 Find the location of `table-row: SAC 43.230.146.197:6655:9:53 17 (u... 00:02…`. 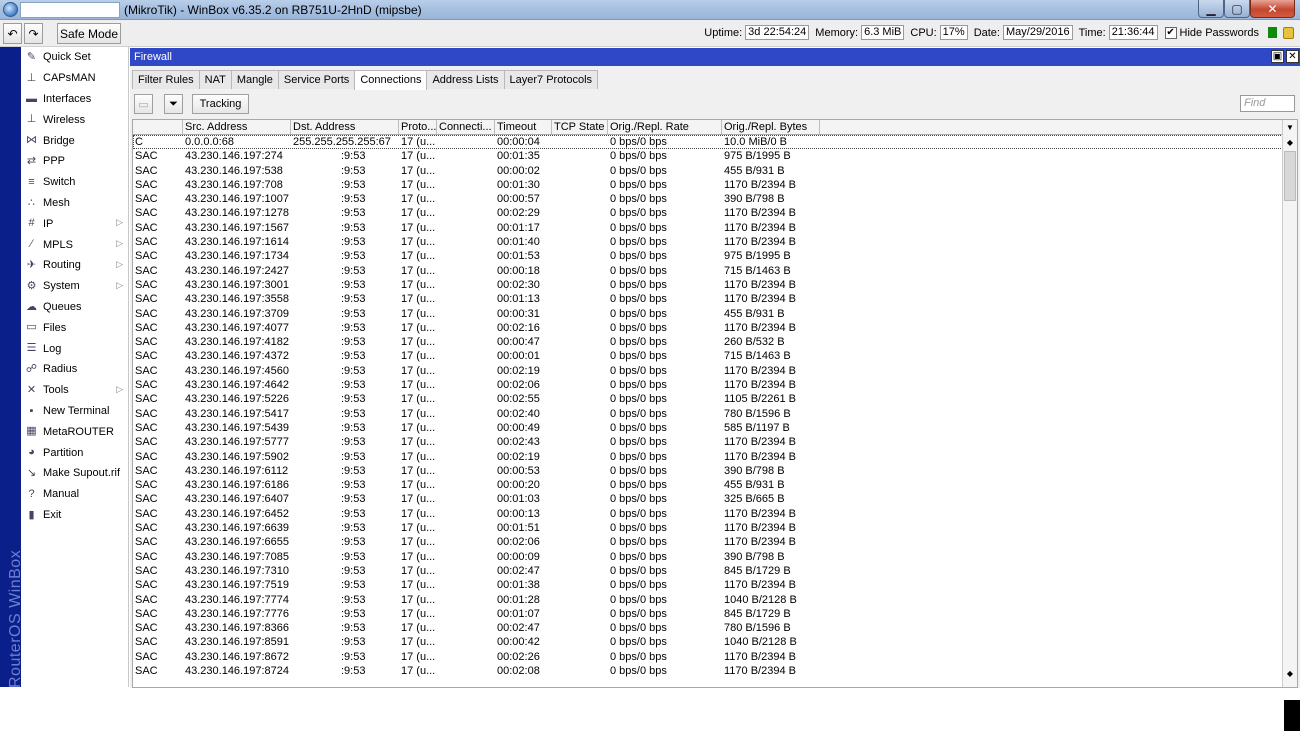

table-row: SAC 43.230.146.197:6655:9:53 17 (u... 00:02… is located at coordinates (708, 542).